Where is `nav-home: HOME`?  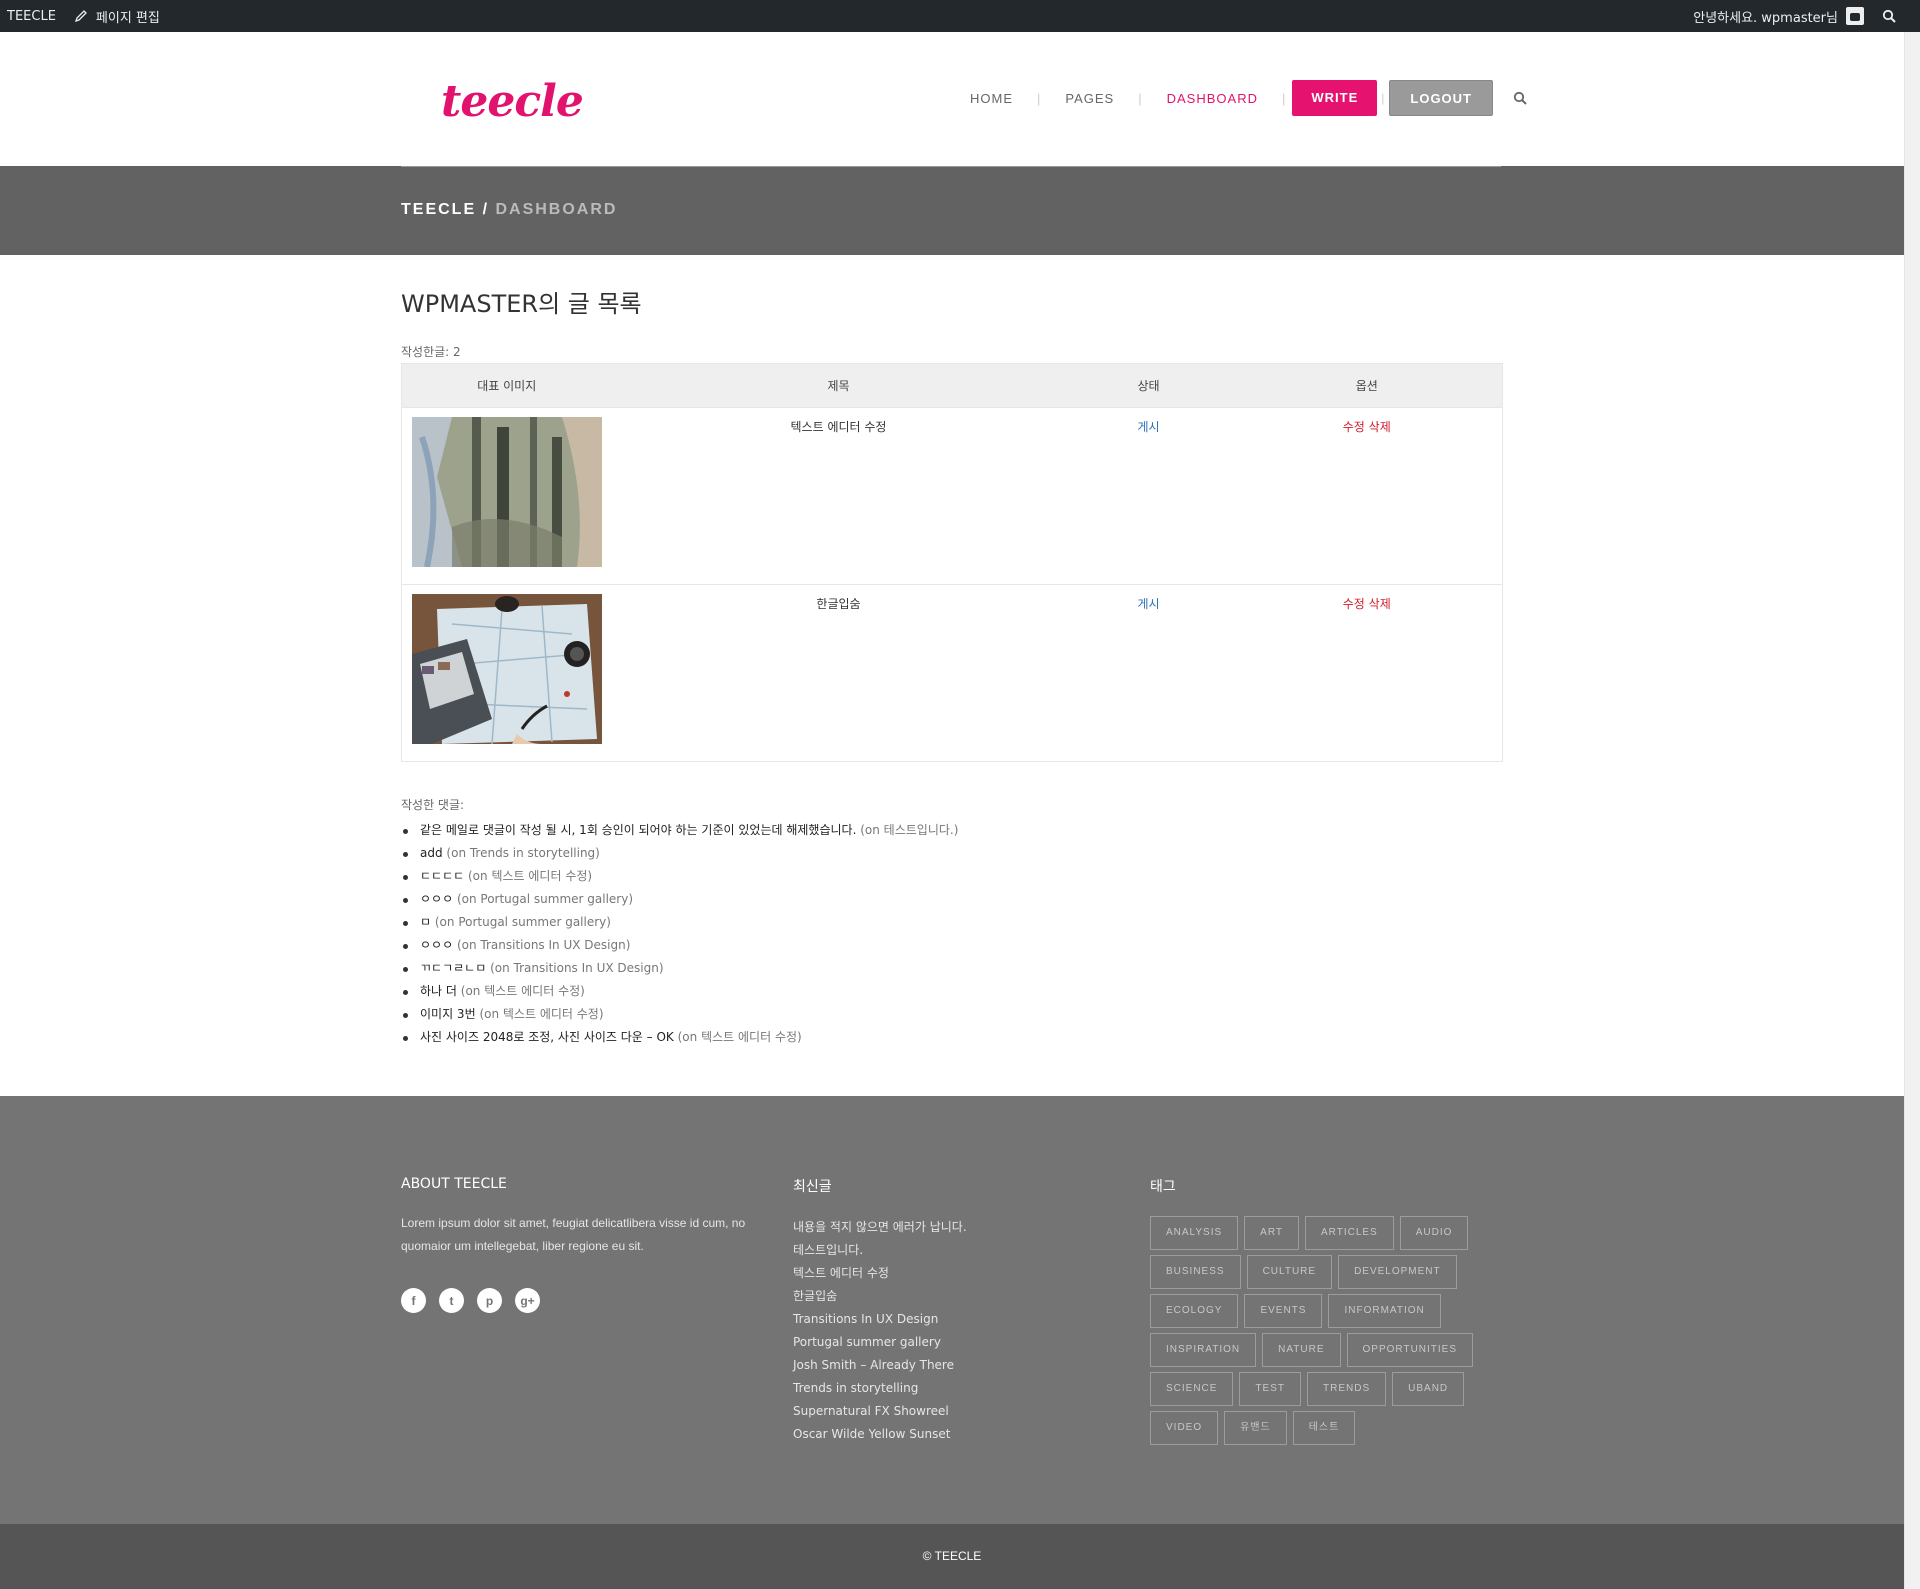
nav-home: HOME is located at coordinates (991, 98).